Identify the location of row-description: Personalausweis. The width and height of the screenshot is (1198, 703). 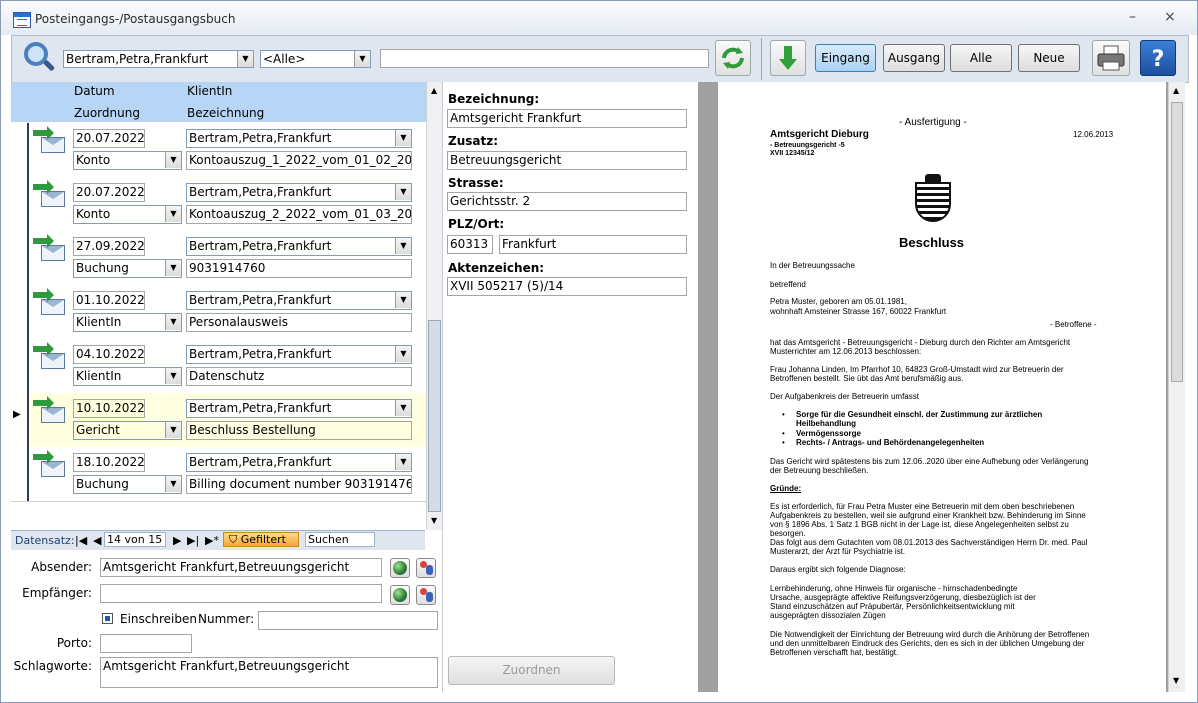
(299, 322).